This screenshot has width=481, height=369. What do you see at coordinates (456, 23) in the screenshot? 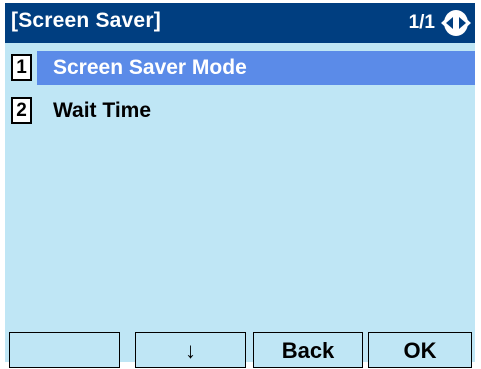
I see `left-right-nav-icon` at bounding box center [456, 23].